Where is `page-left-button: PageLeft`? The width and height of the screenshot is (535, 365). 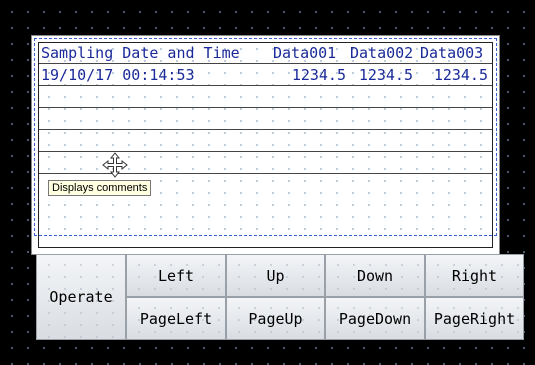 page-left-button: PageLeft is located at coordinates (176, 318).